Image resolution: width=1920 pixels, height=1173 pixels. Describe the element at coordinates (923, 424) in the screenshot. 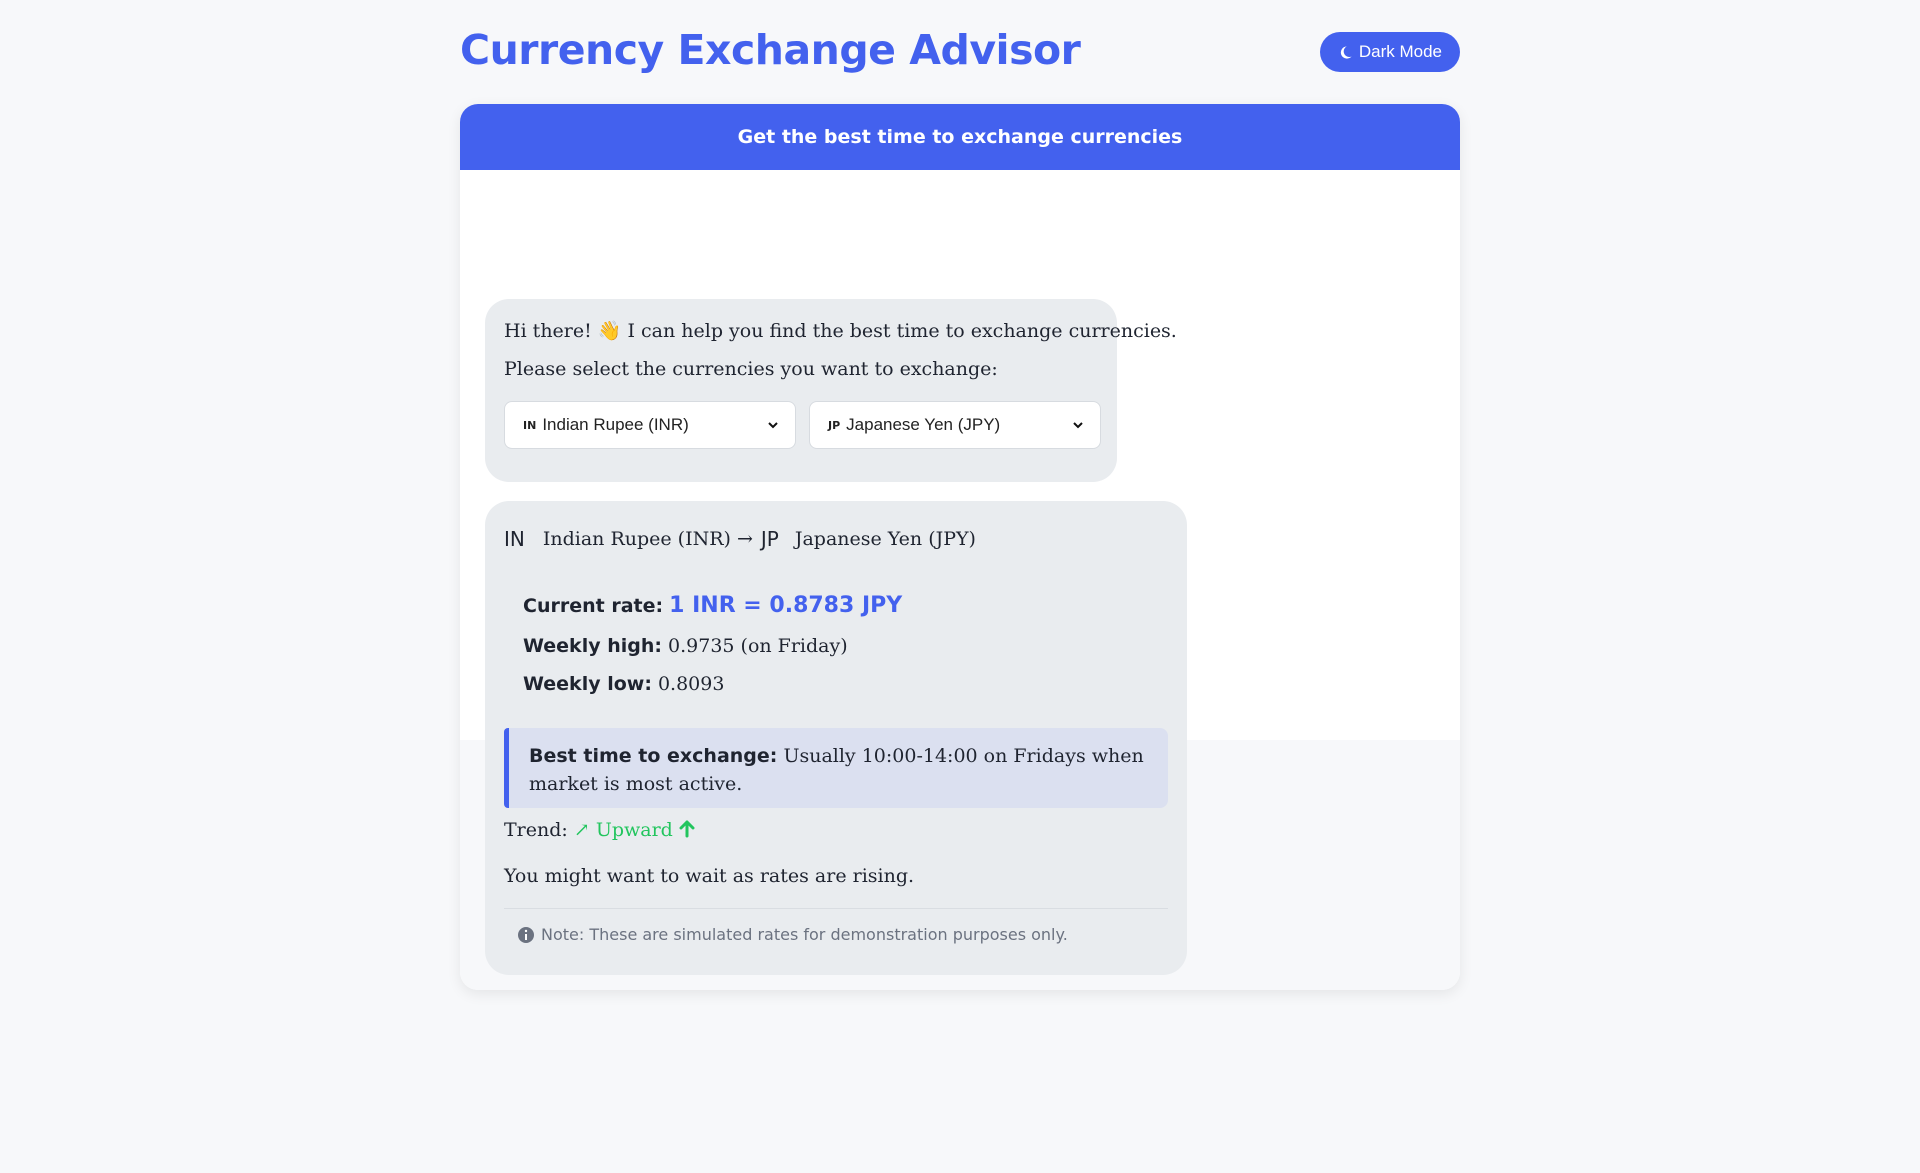

I see `to-currency-label: Japanese Yen (JPY)` at that location.